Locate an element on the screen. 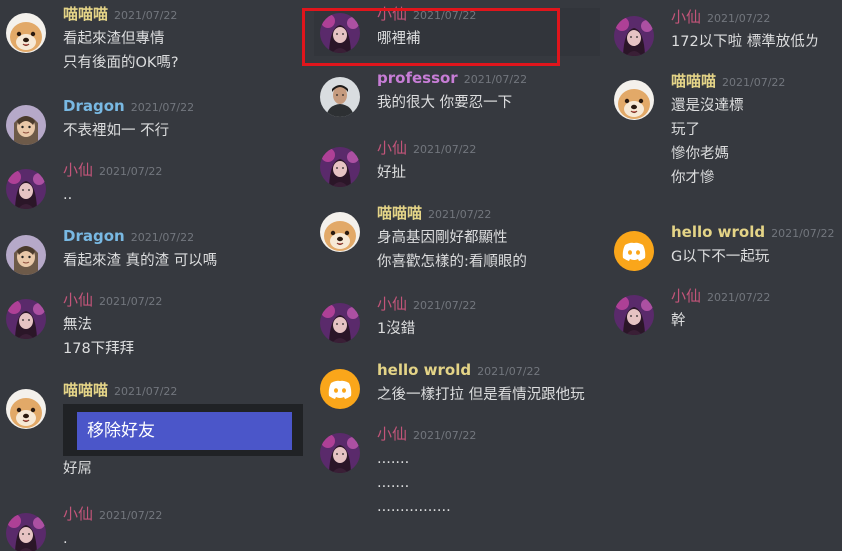 The height and width of the screenshot is (551, 842). message-header: hello wrold 2021/07/22 is located at coordinates (459, 371).